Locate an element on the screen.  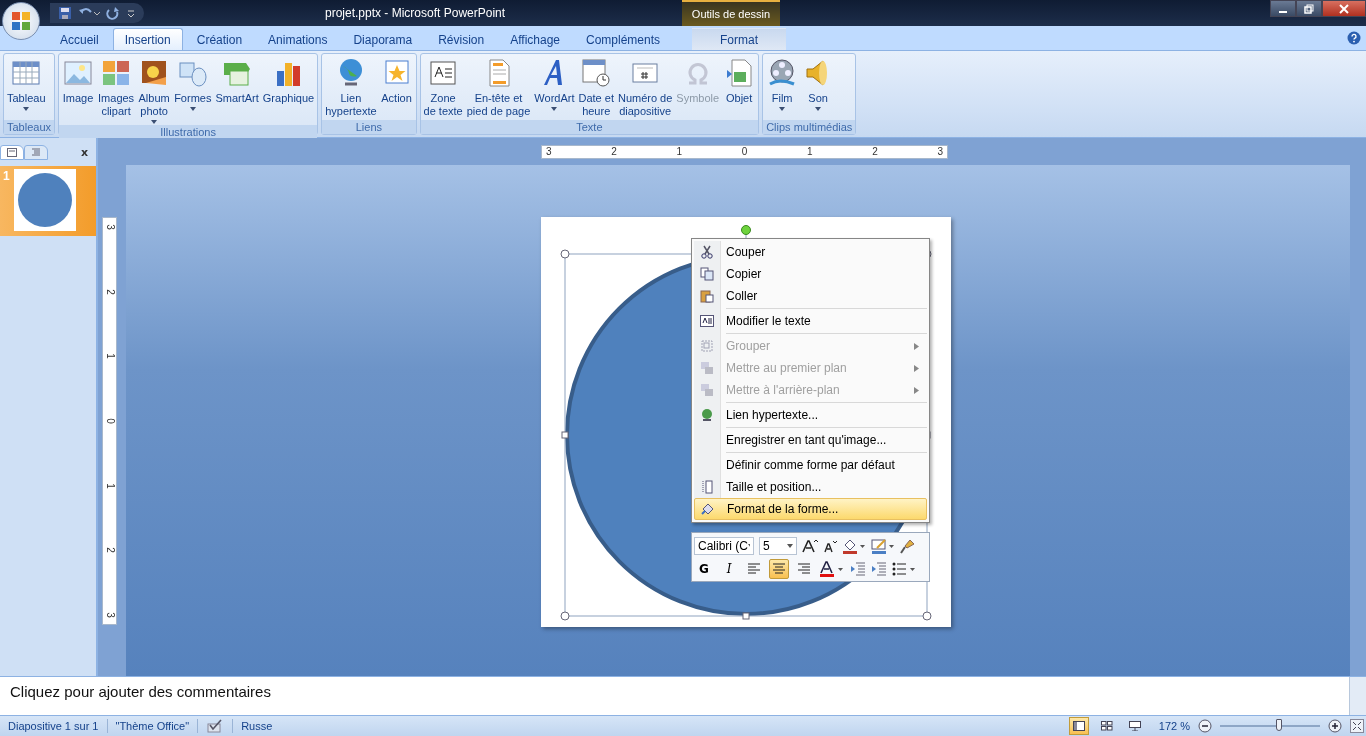
horizontal-ruler: 3 2 1 0 1 2 3 is located at coordinates (744, 152).